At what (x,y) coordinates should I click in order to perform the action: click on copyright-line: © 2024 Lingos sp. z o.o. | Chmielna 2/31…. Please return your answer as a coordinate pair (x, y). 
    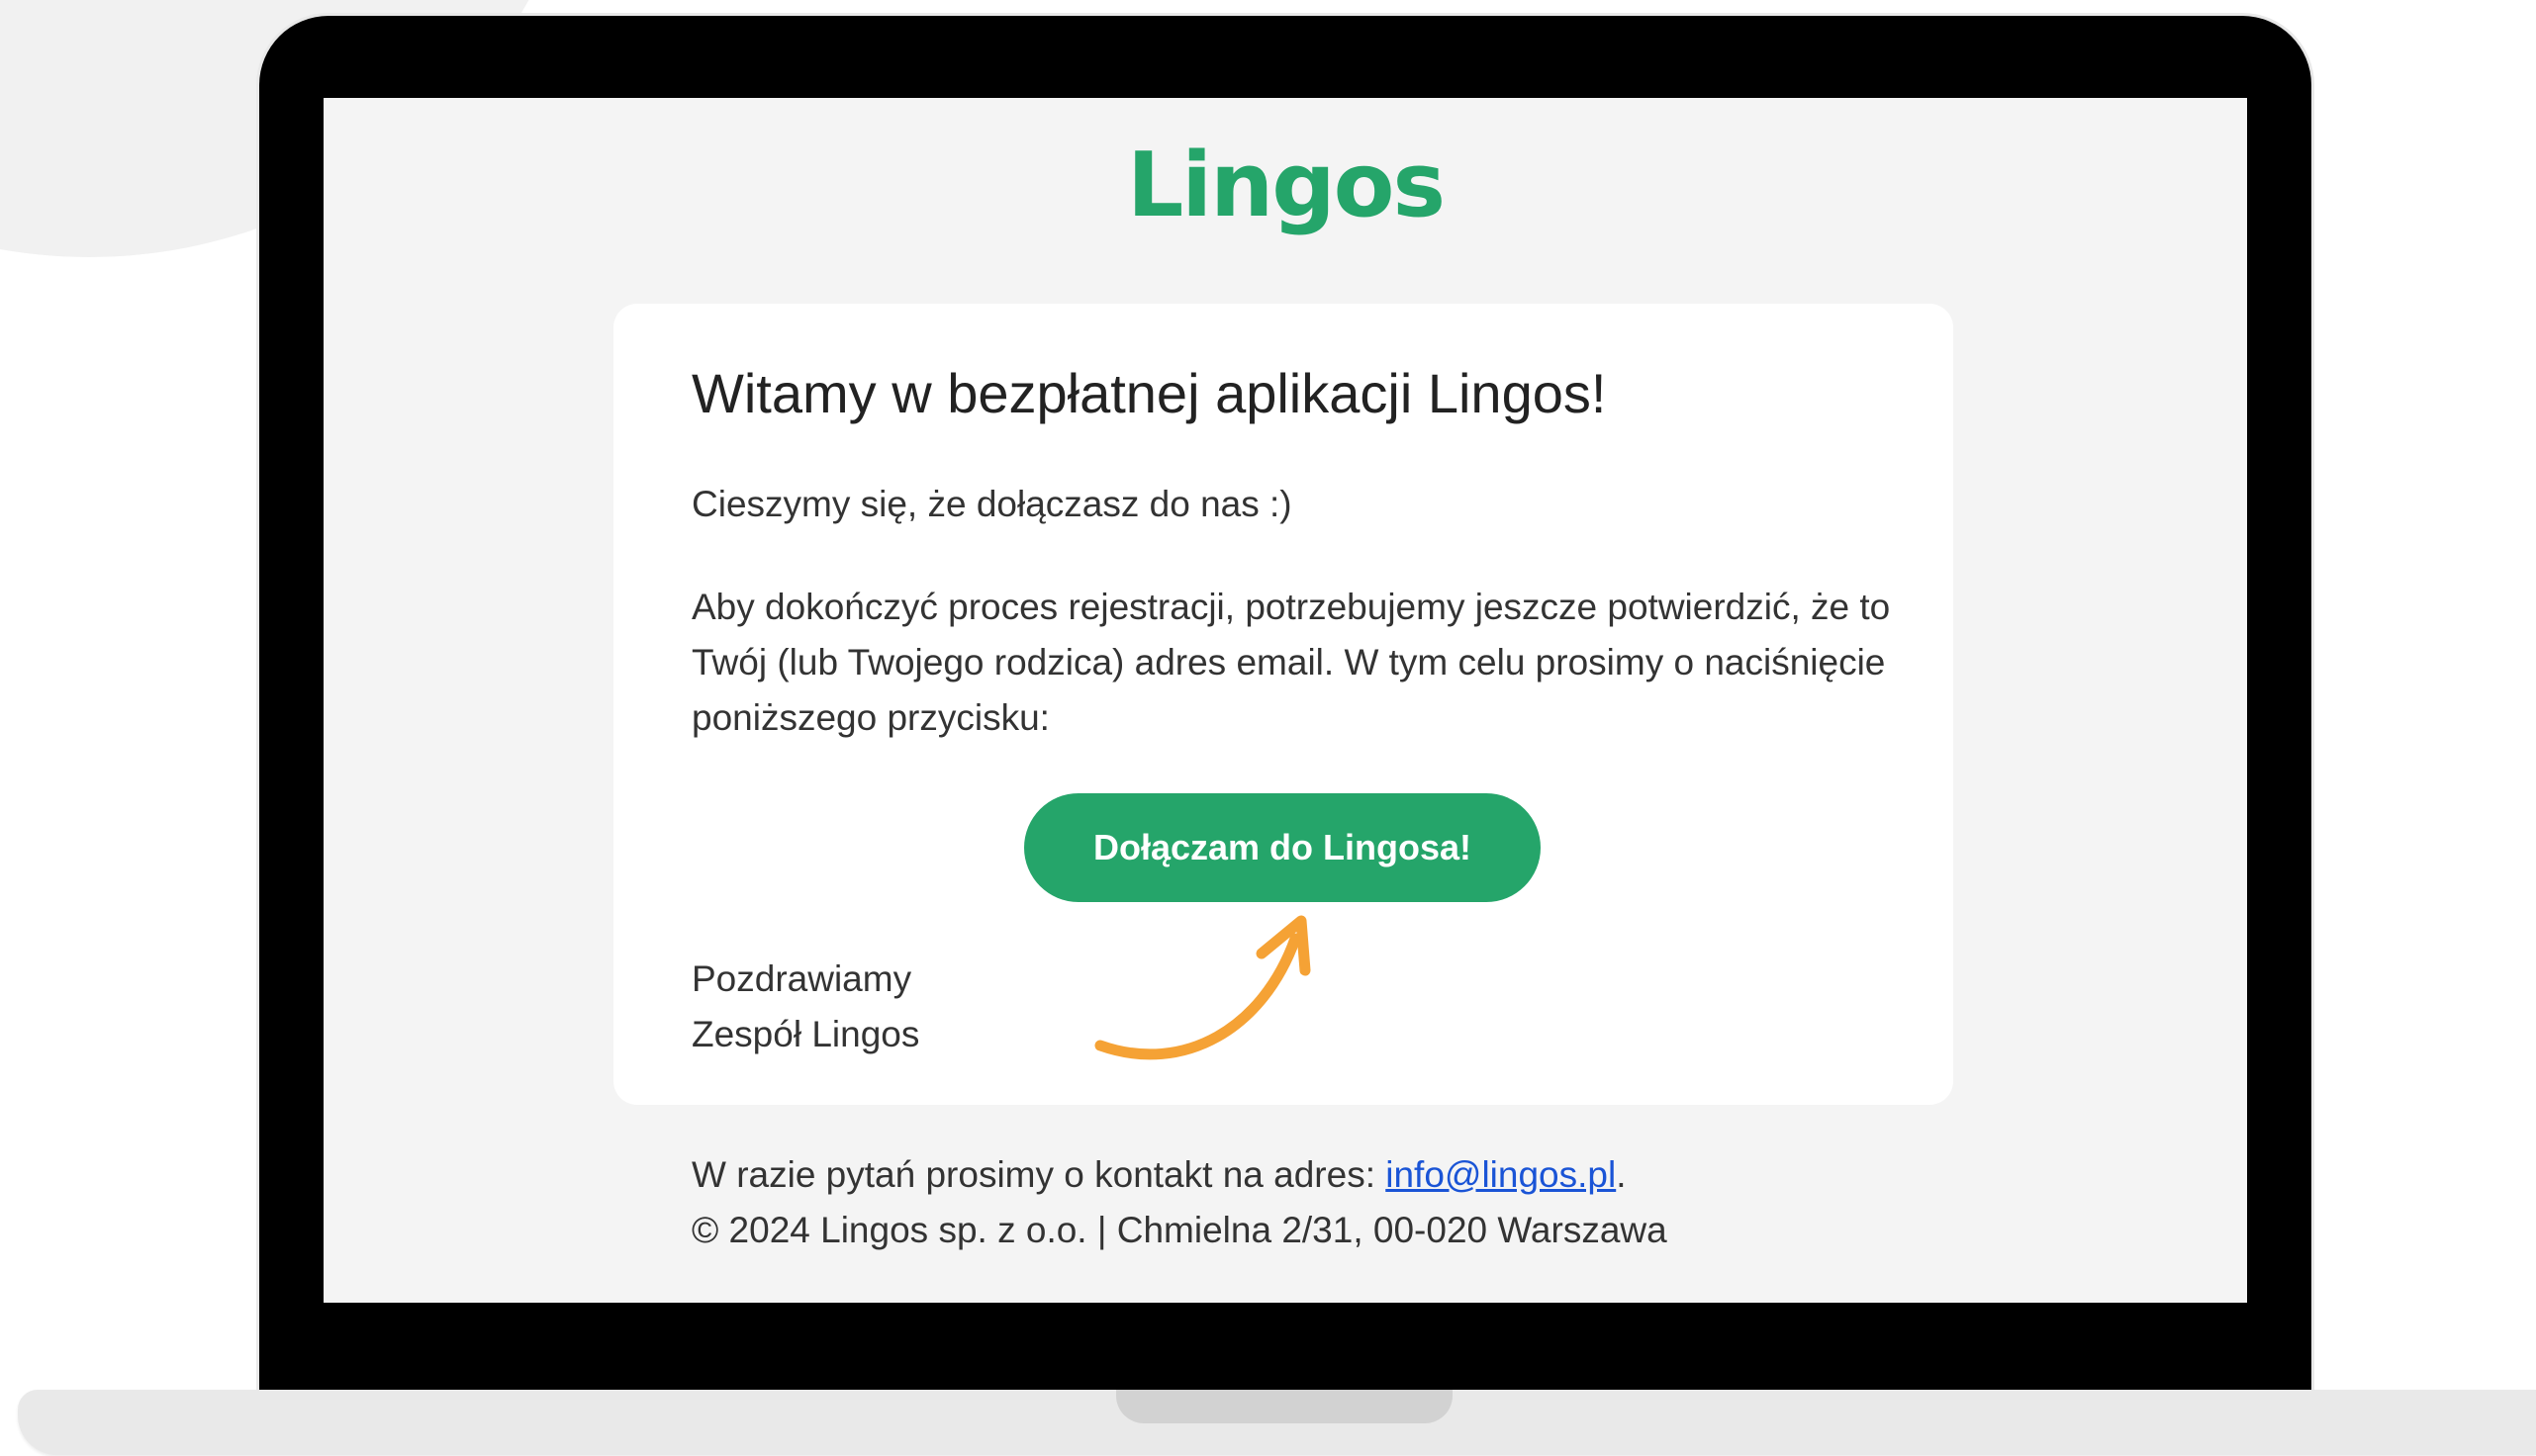
    Looking at the image, I should click on (1179, 1230).